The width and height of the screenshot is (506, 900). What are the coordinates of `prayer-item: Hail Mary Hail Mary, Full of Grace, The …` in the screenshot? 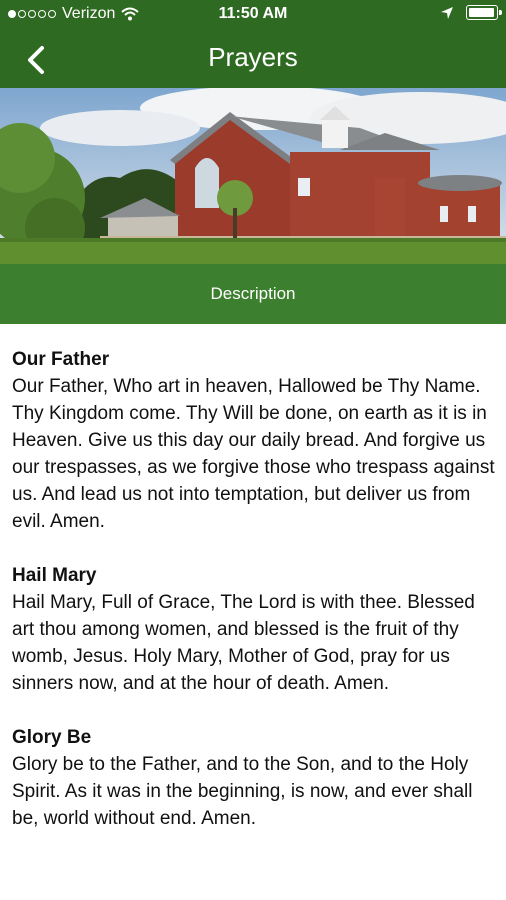 It's located at (254, 629).